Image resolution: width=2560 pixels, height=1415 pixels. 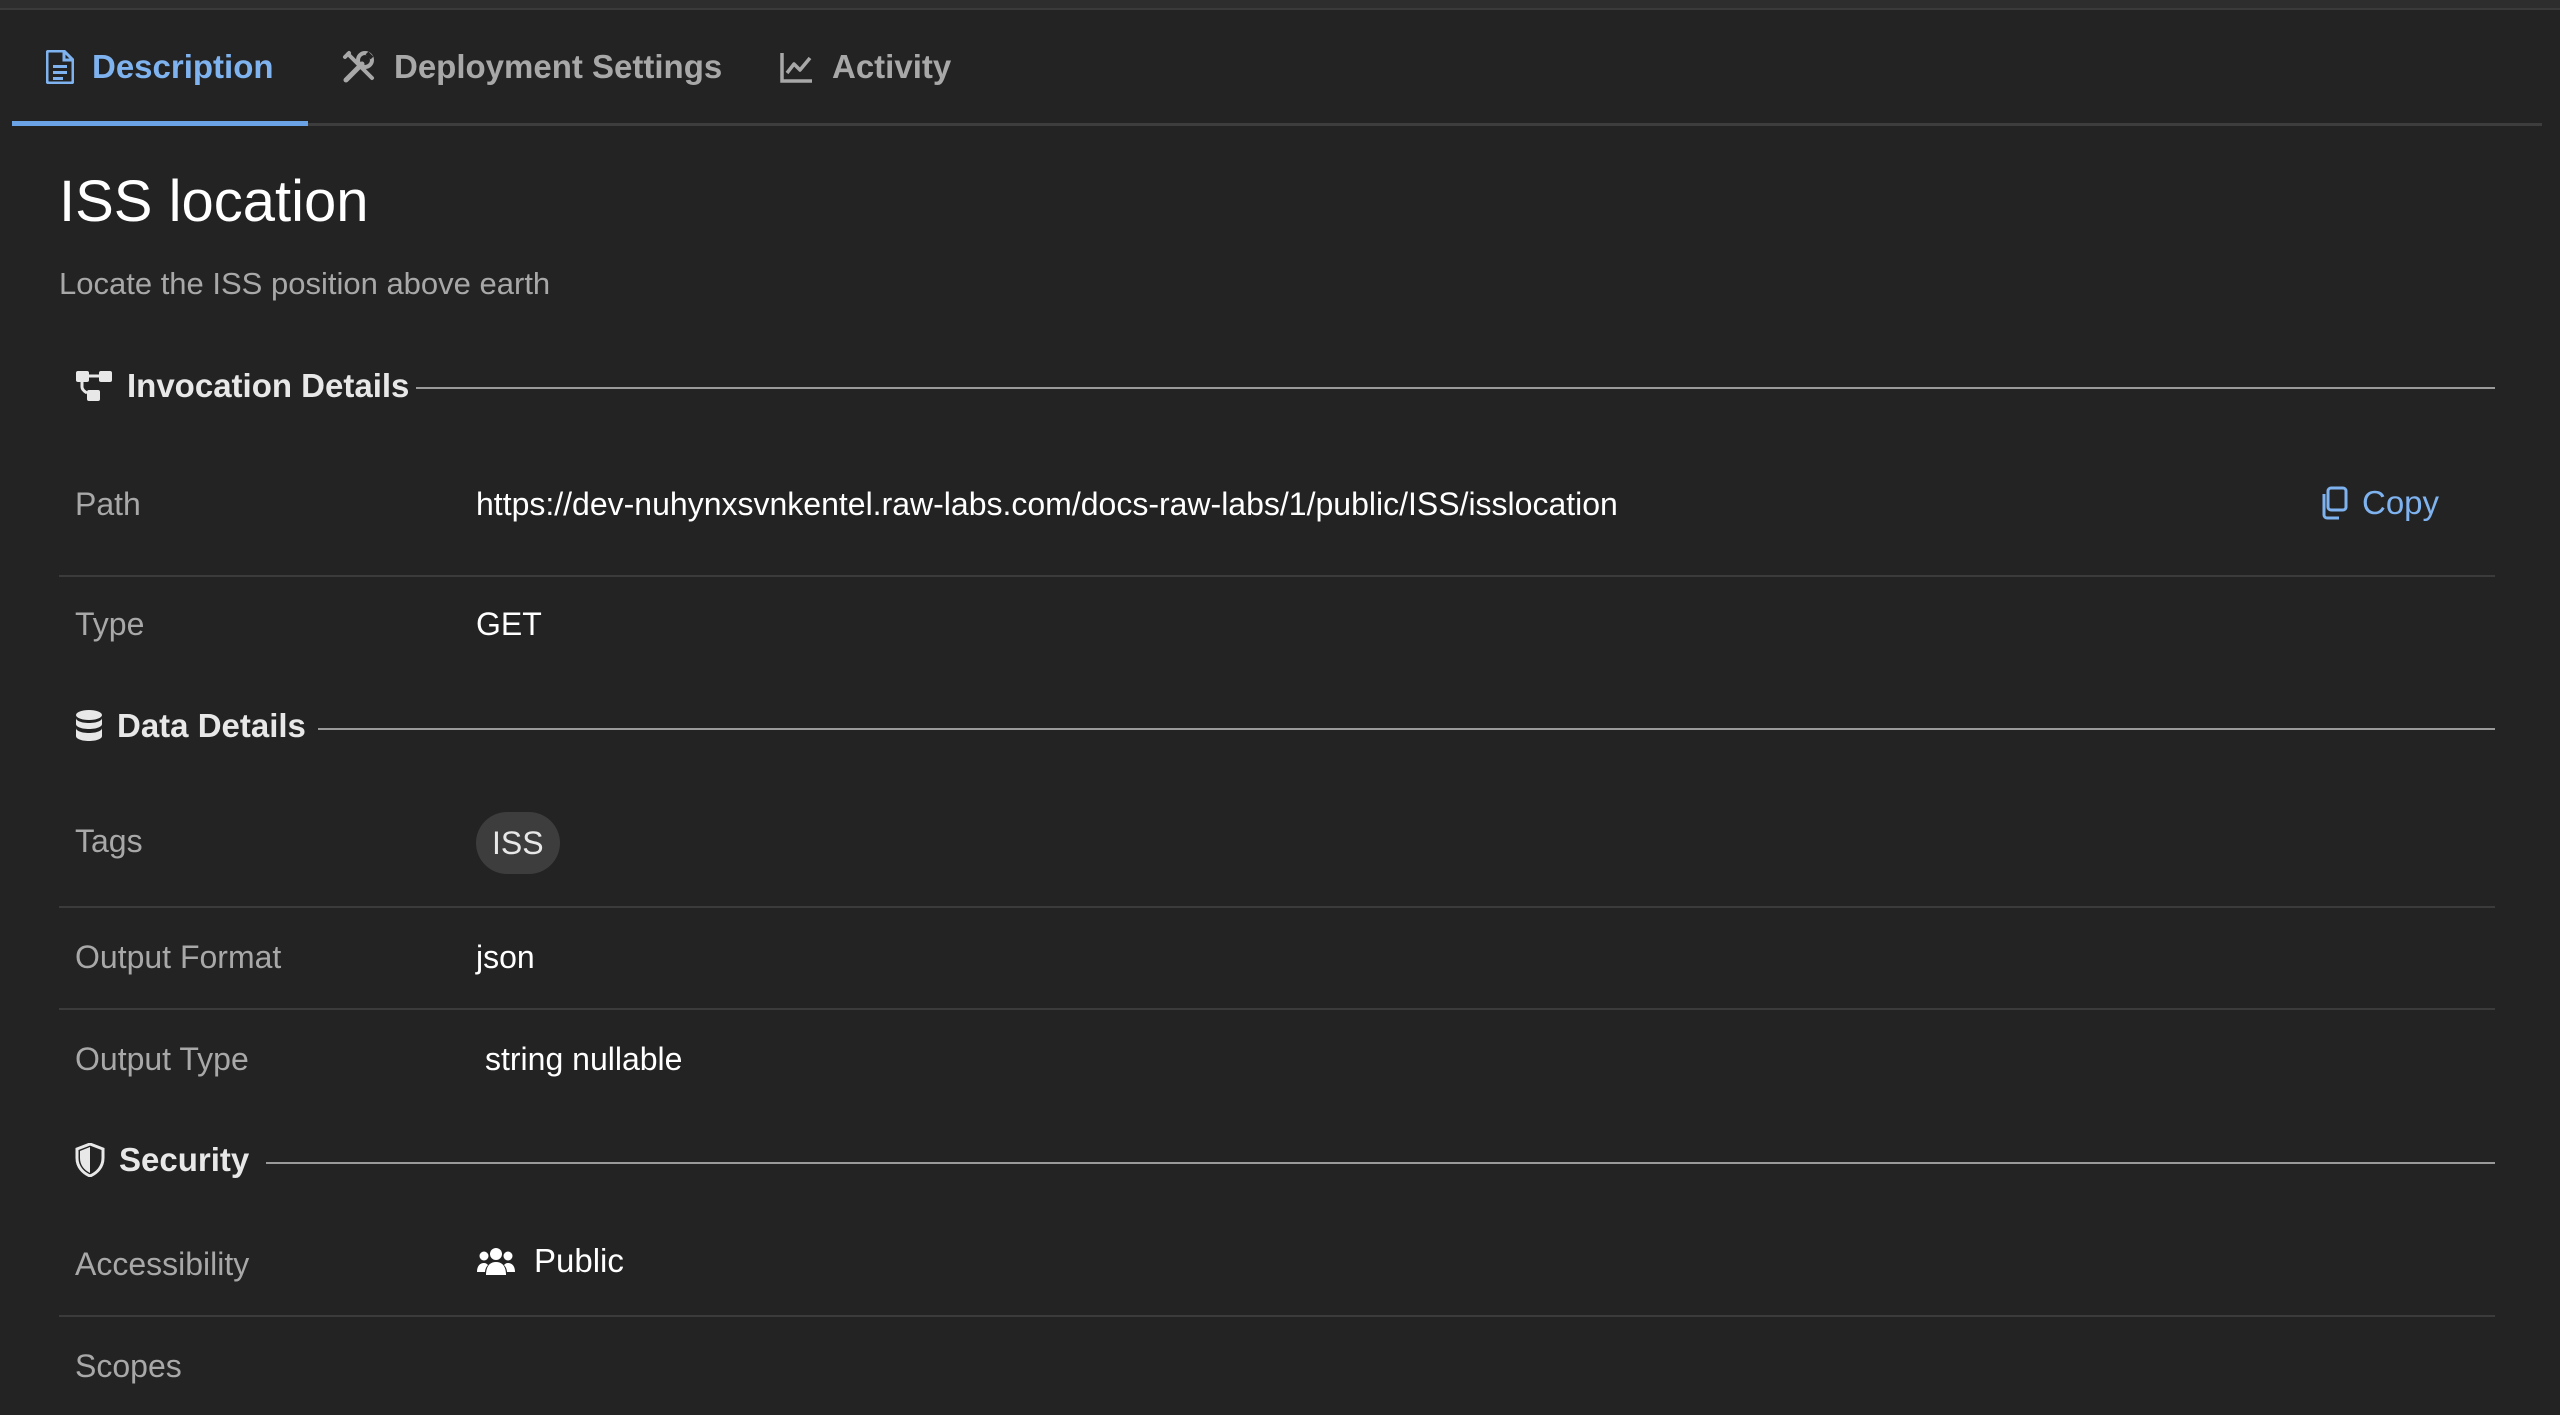 I want to click on database-icon, so click(x=89, y=725).